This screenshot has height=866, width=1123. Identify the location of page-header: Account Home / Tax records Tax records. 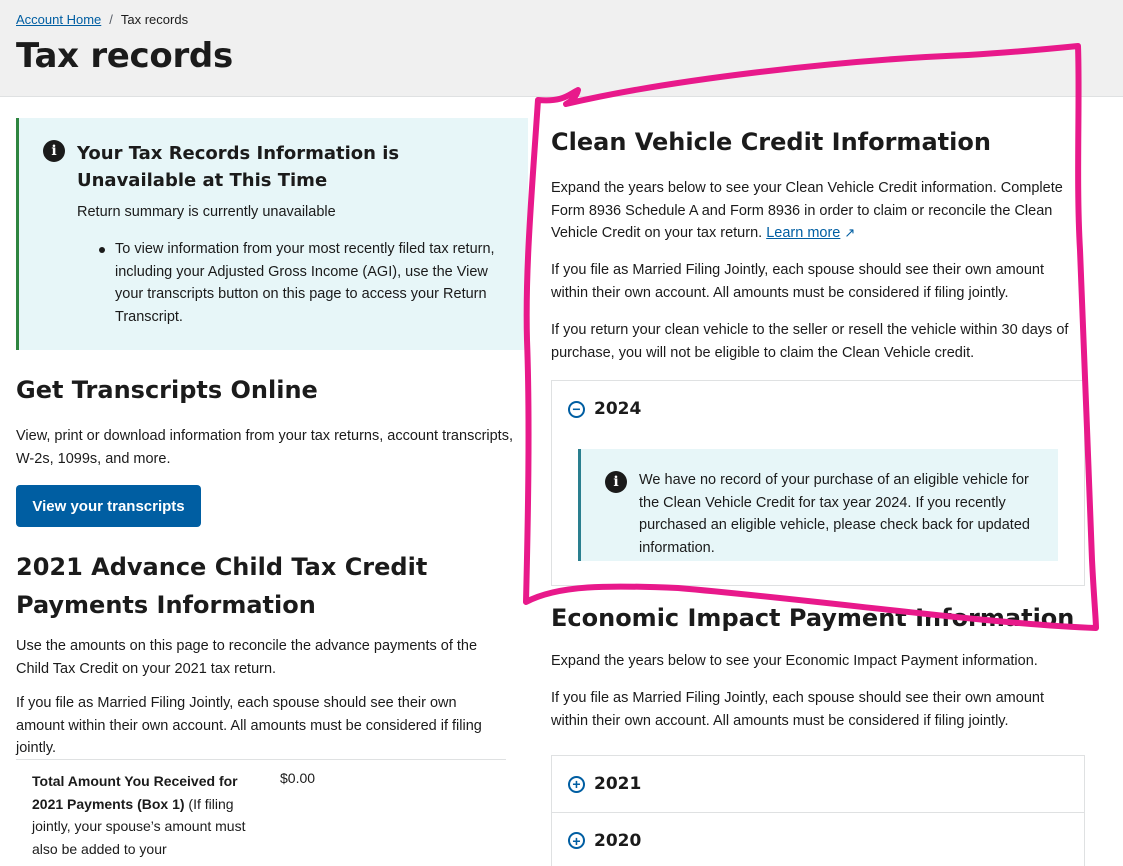
(561, 48).